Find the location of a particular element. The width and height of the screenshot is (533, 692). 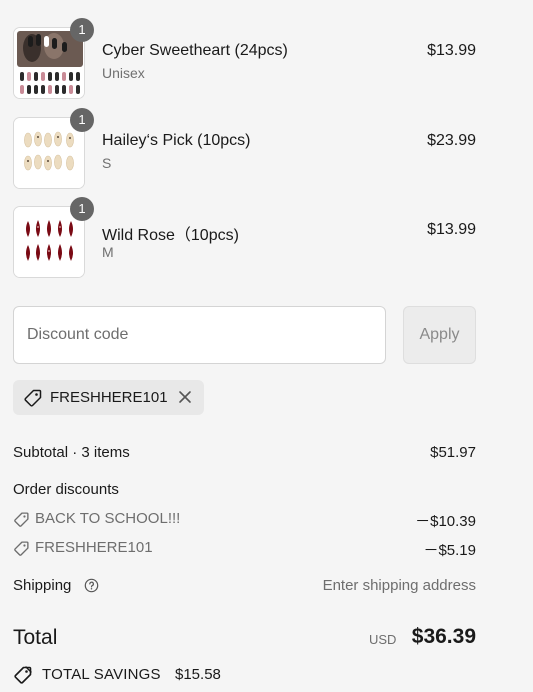

subtotal-value: $51.97 is located at coordinates (453, 452).